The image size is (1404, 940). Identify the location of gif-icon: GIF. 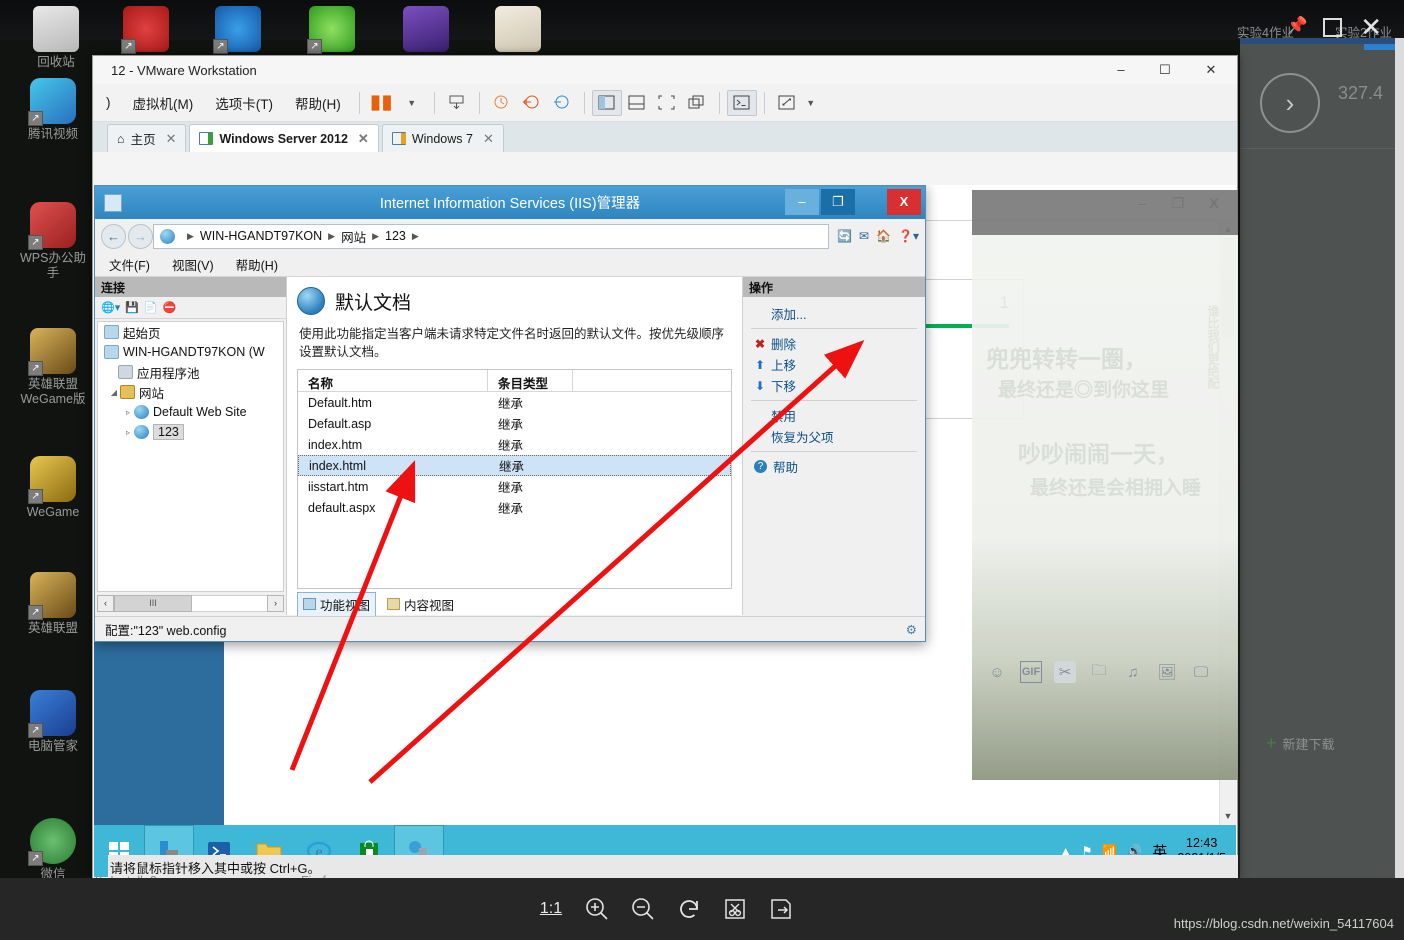
(1031, 672).